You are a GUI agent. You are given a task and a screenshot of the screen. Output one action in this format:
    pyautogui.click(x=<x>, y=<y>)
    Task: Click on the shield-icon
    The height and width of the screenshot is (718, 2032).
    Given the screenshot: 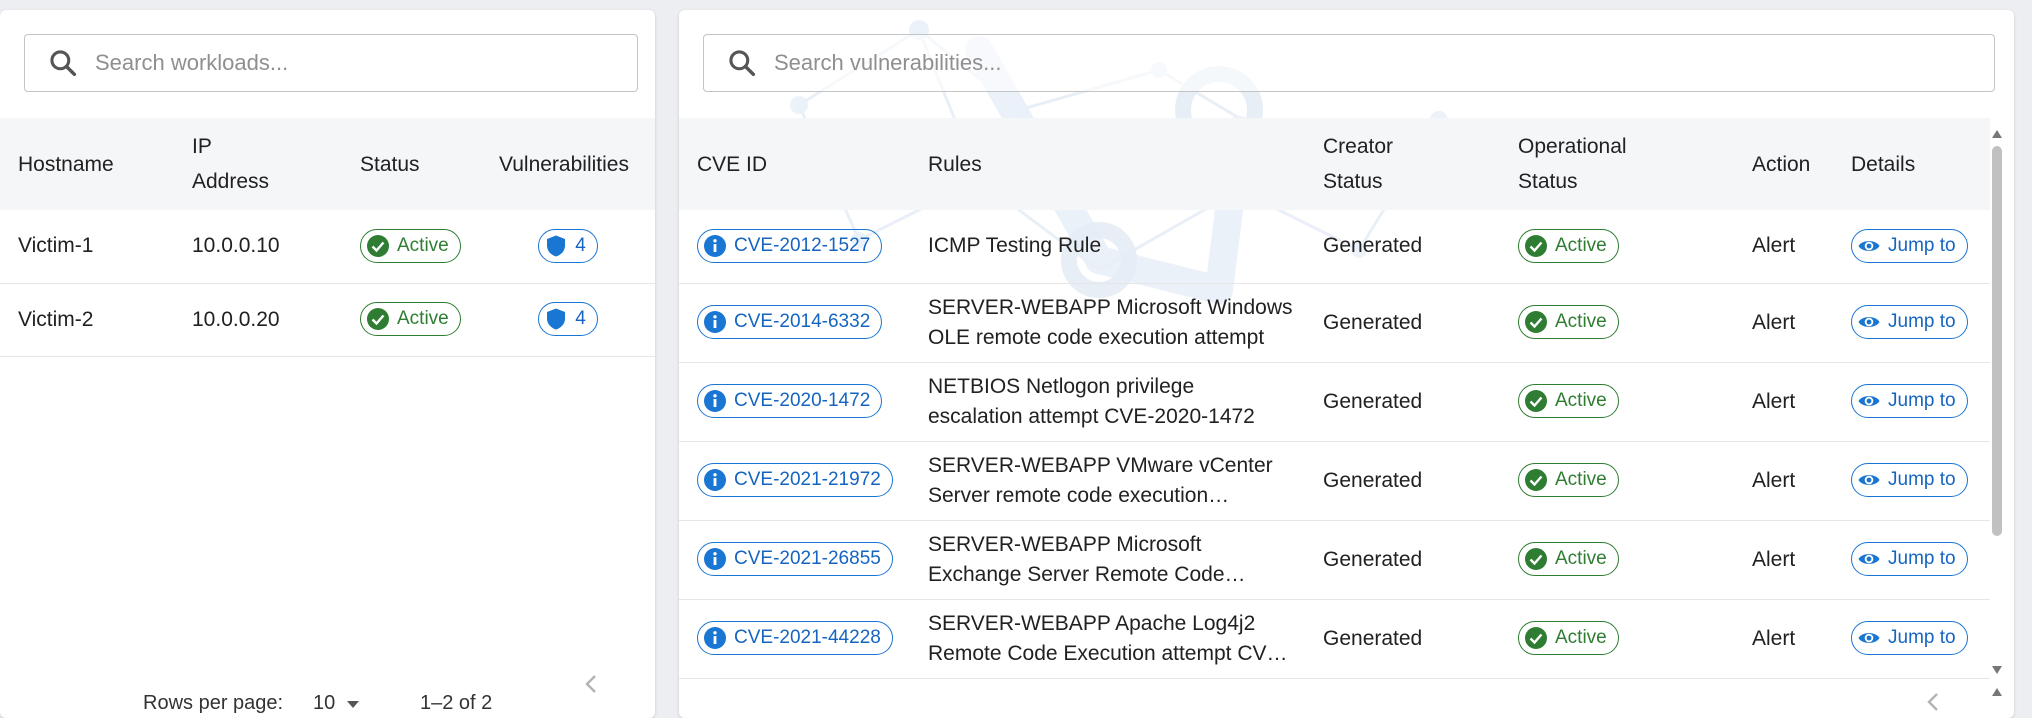 What is the action you would take?
    pyautogui.click(x=556, y=319)
    